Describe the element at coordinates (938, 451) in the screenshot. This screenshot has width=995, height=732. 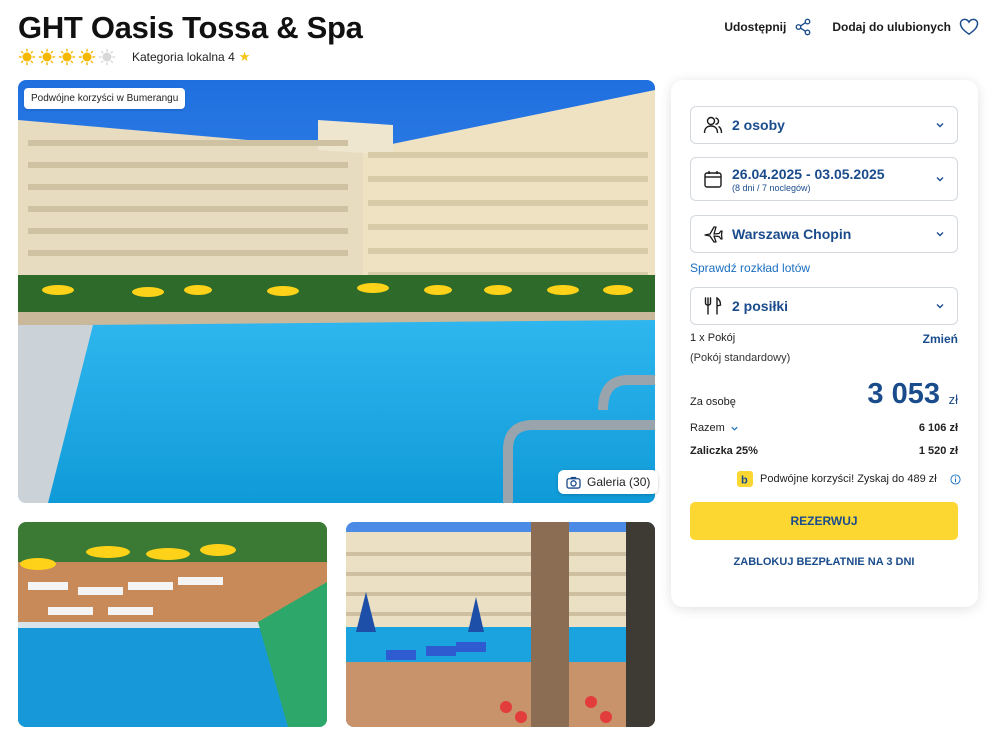
I see `deposit-value: 1 520 zł` at that location.